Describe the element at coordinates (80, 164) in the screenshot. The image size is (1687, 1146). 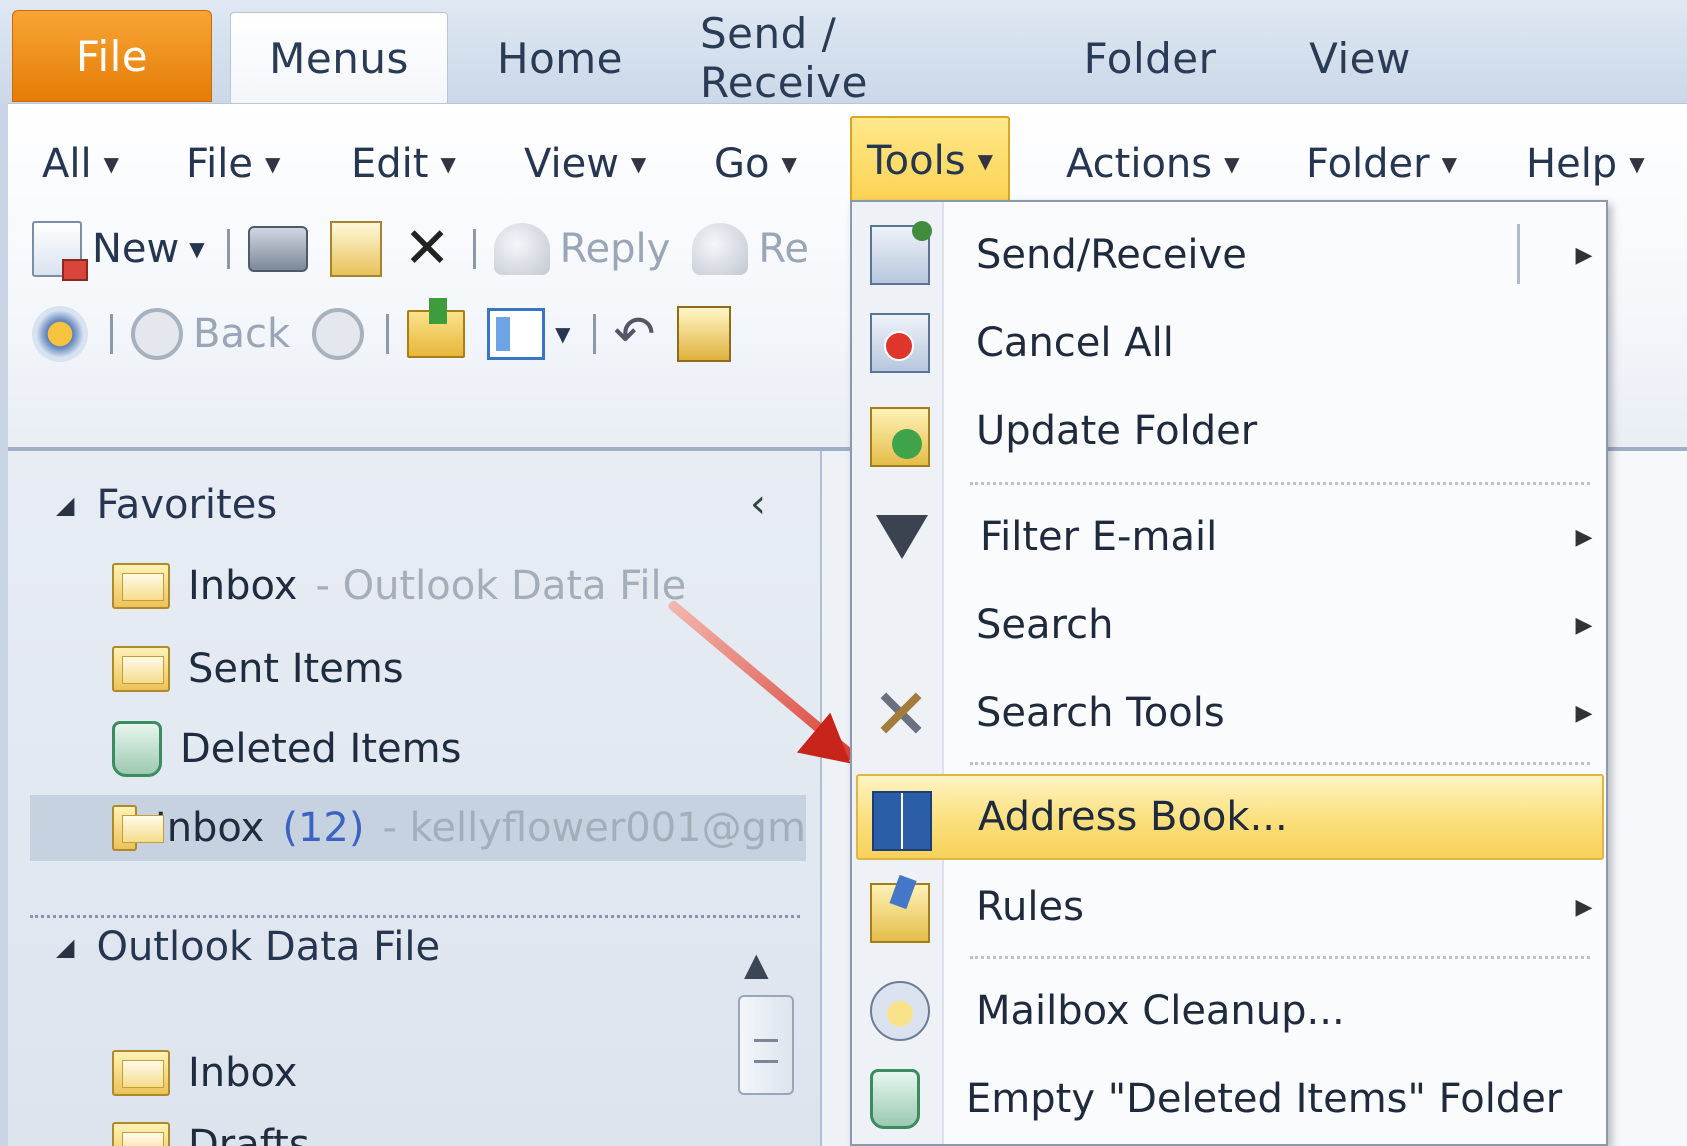
I see `menu-all: All ▼` at that location.